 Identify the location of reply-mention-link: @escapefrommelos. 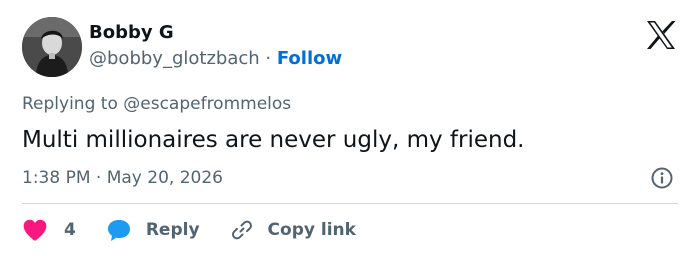
(207, 104).